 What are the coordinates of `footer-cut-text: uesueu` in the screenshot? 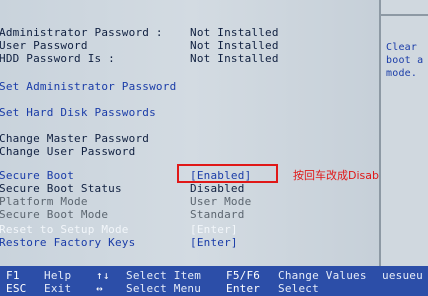 It's located at (402, 275).